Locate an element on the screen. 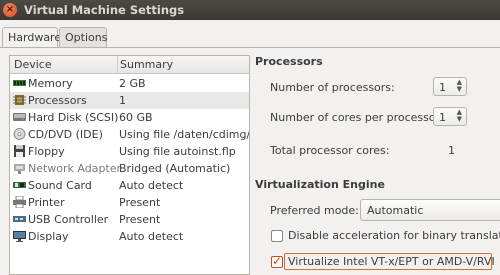  total-cores-value: 1 is located at coordinates (451, 150).